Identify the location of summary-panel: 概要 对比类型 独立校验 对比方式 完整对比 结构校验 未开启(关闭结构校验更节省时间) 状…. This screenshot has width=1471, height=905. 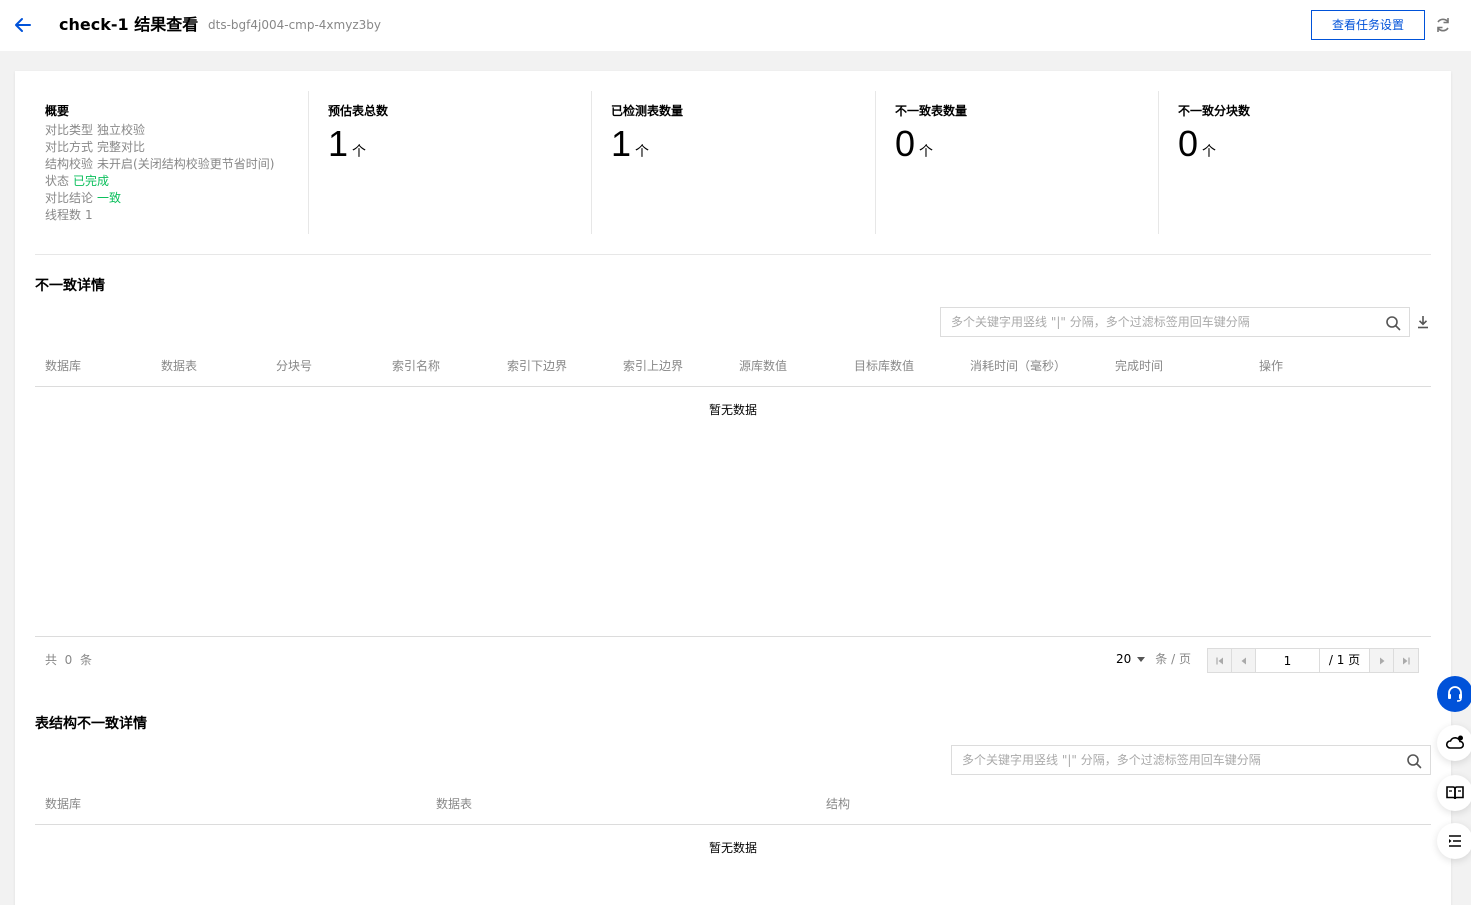
(175, 163).